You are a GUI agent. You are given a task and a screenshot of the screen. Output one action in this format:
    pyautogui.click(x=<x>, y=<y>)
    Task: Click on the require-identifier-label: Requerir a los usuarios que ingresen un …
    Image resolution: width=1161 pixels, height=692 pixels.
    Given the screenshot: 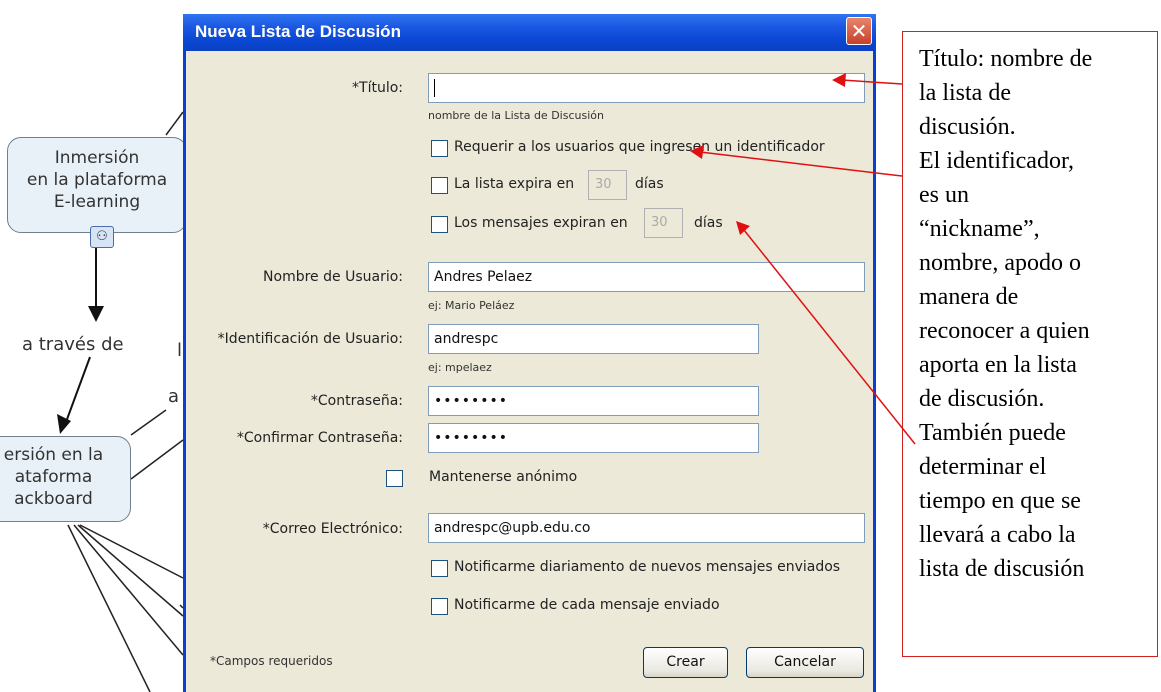 What is the action you would take?
    pyautogui.click(x=639, y=147)
    